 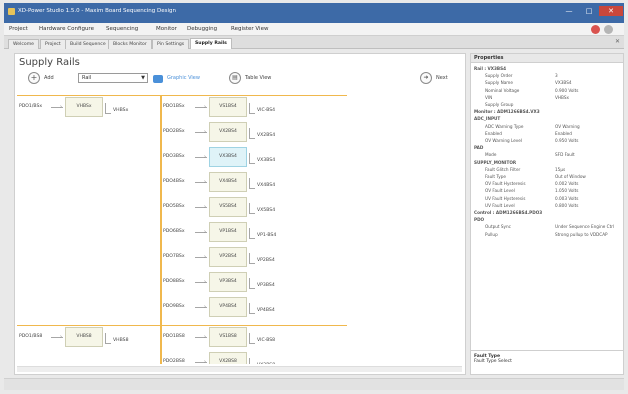 I want to click on property-value: 0.003 Volts, so click(x=566, y=198).